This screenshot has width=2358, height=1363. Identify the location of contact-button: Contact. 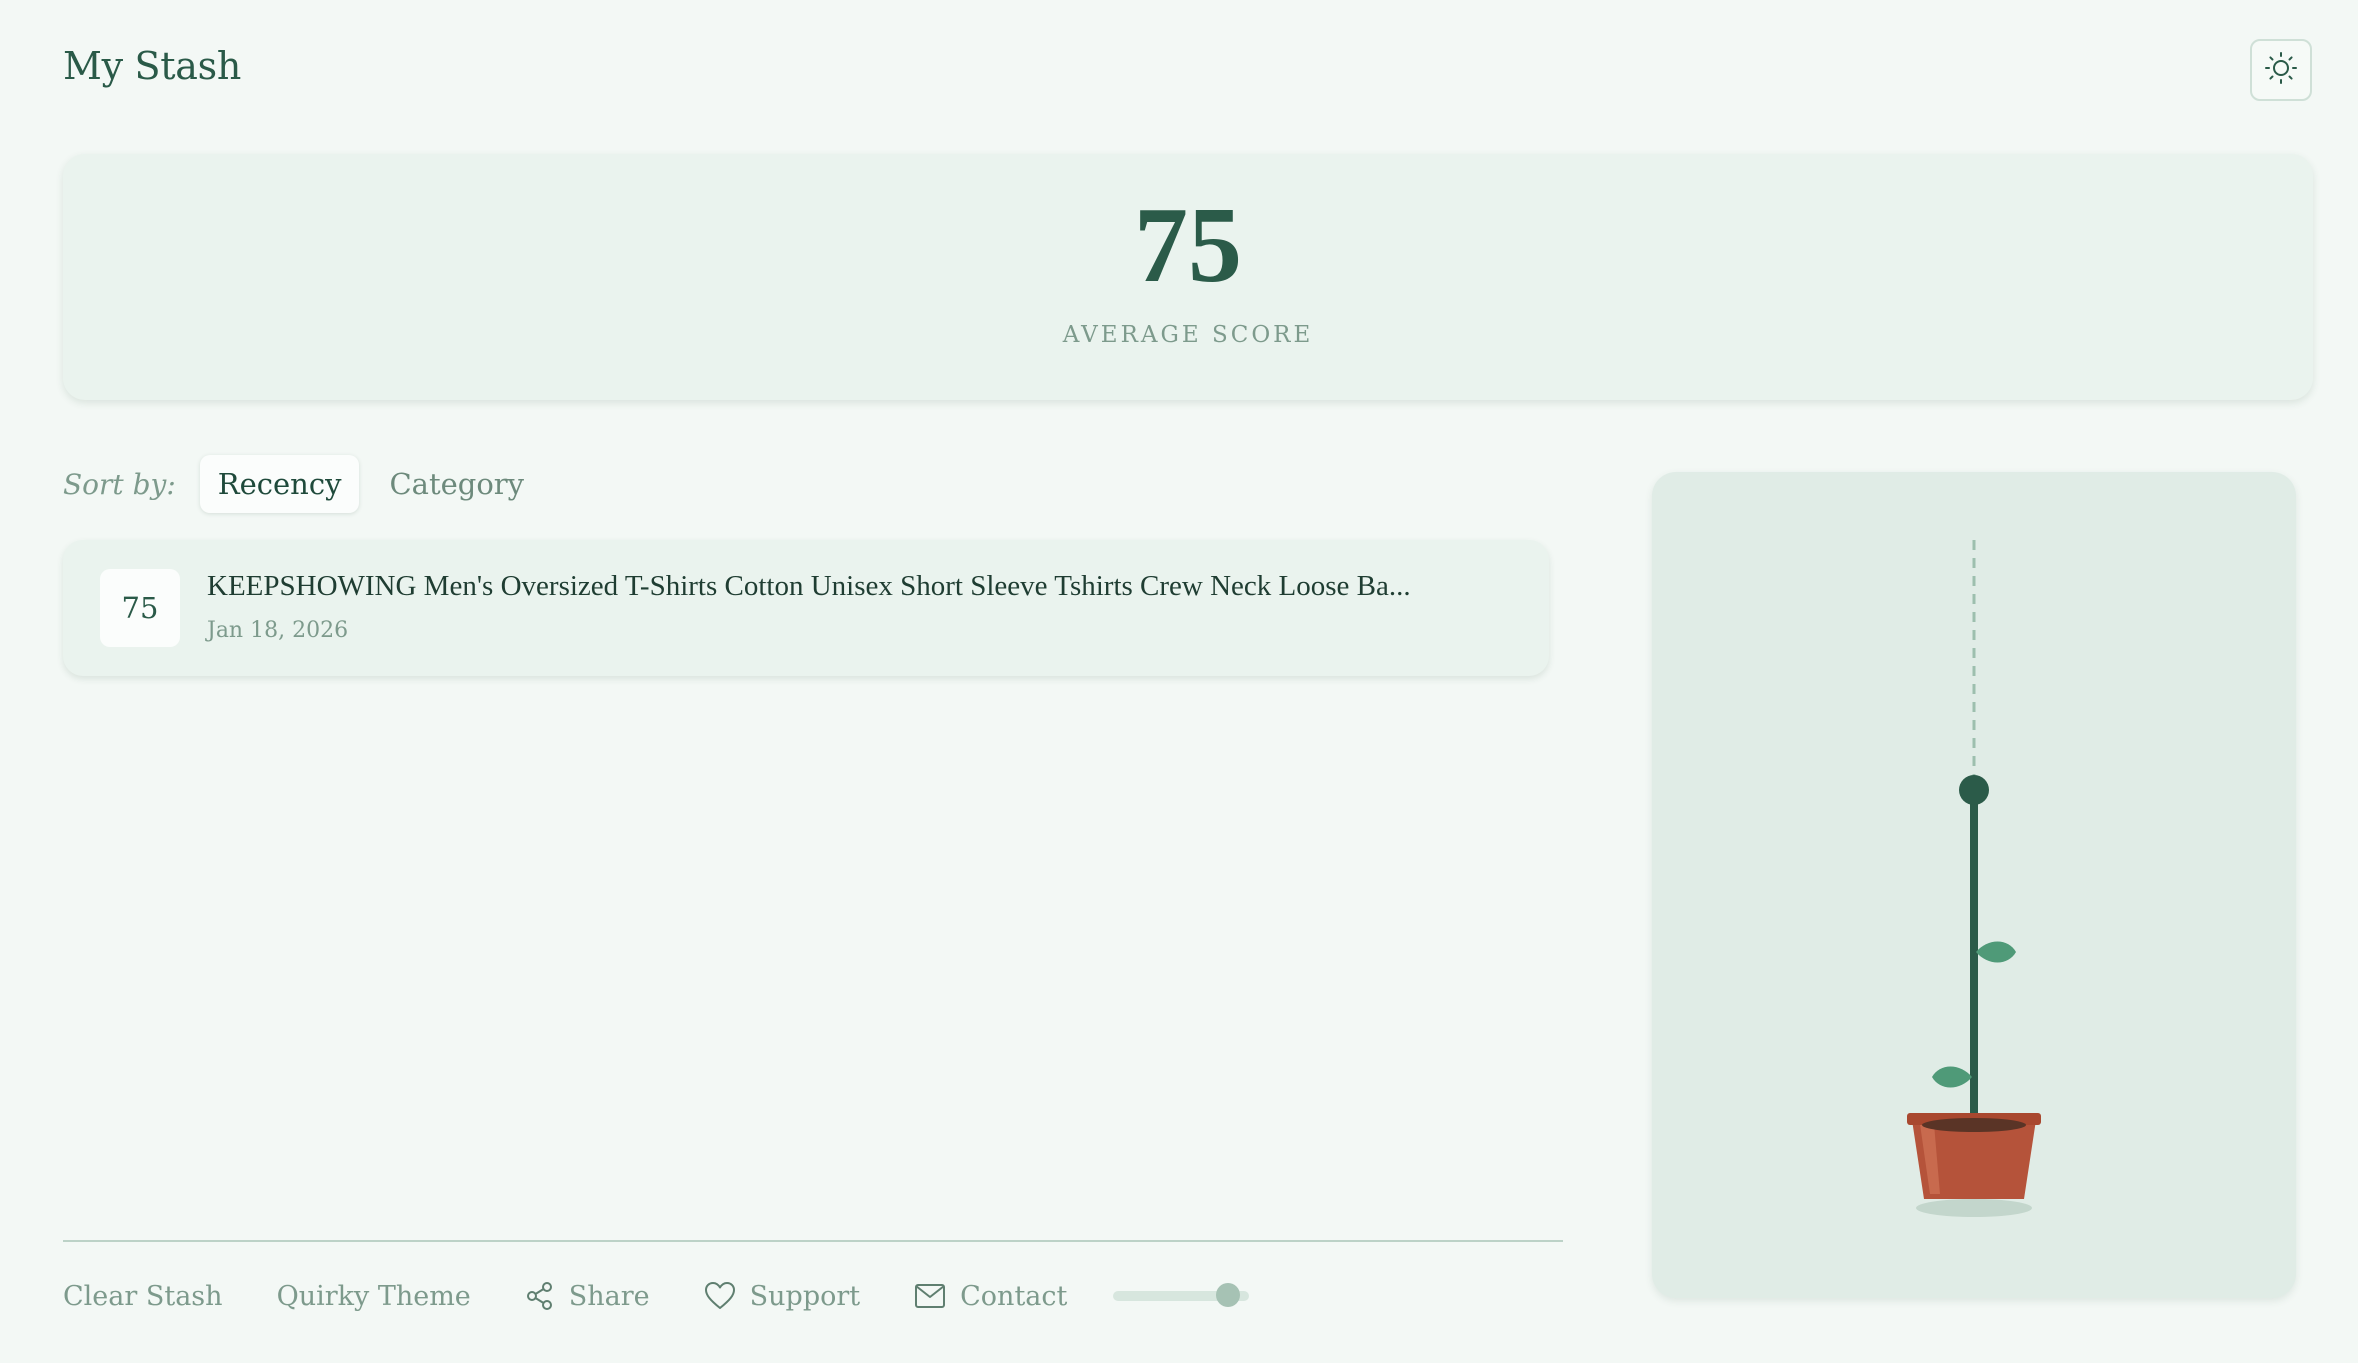
(990, 1296).